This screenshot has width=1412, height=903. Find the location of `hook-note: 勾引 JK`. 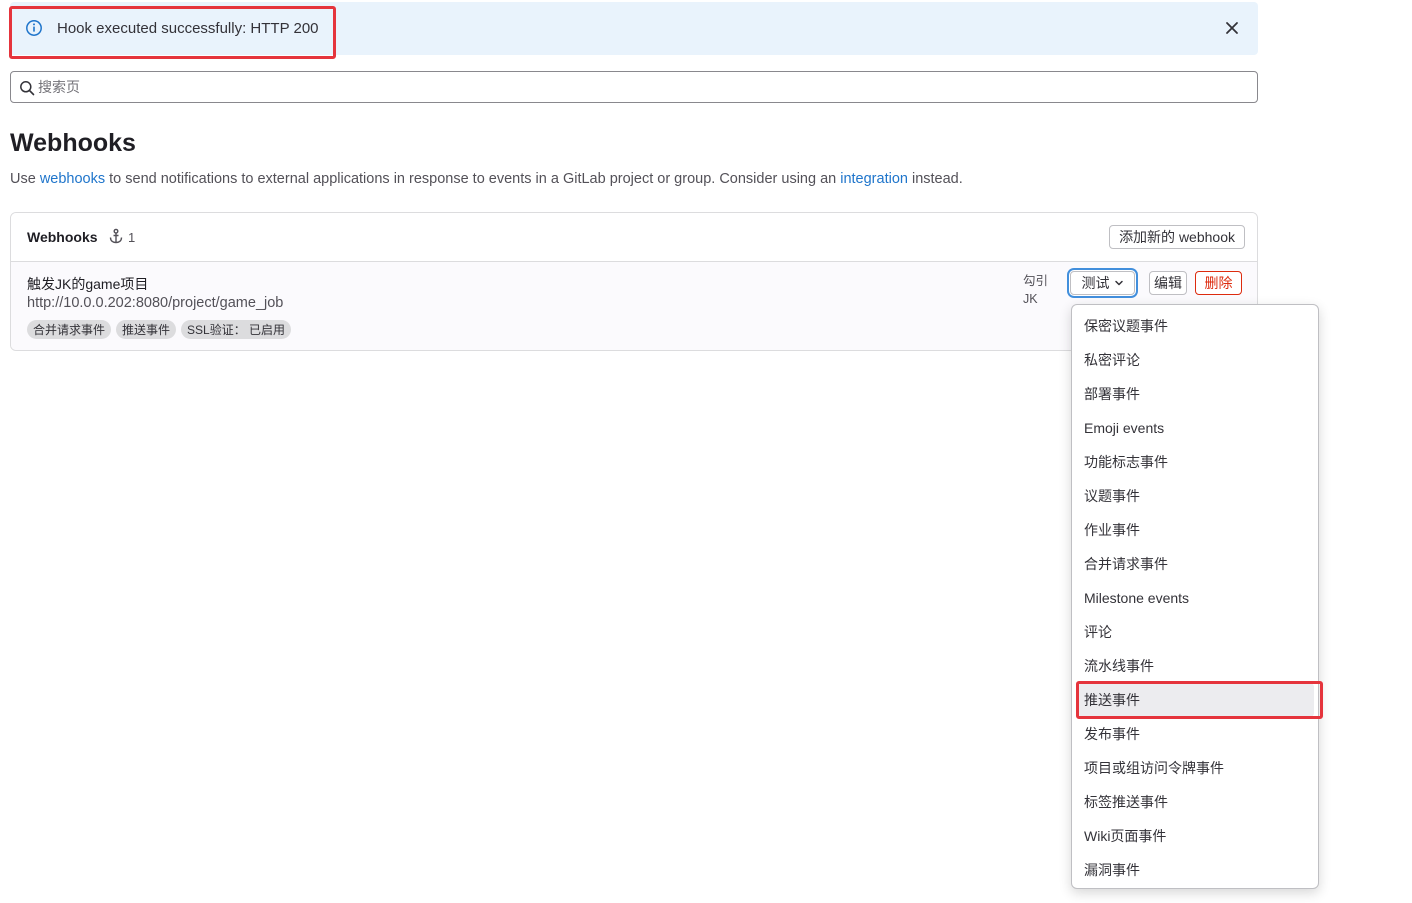

hook-note: 勾引 JK is located at coordinates (1035, 290).